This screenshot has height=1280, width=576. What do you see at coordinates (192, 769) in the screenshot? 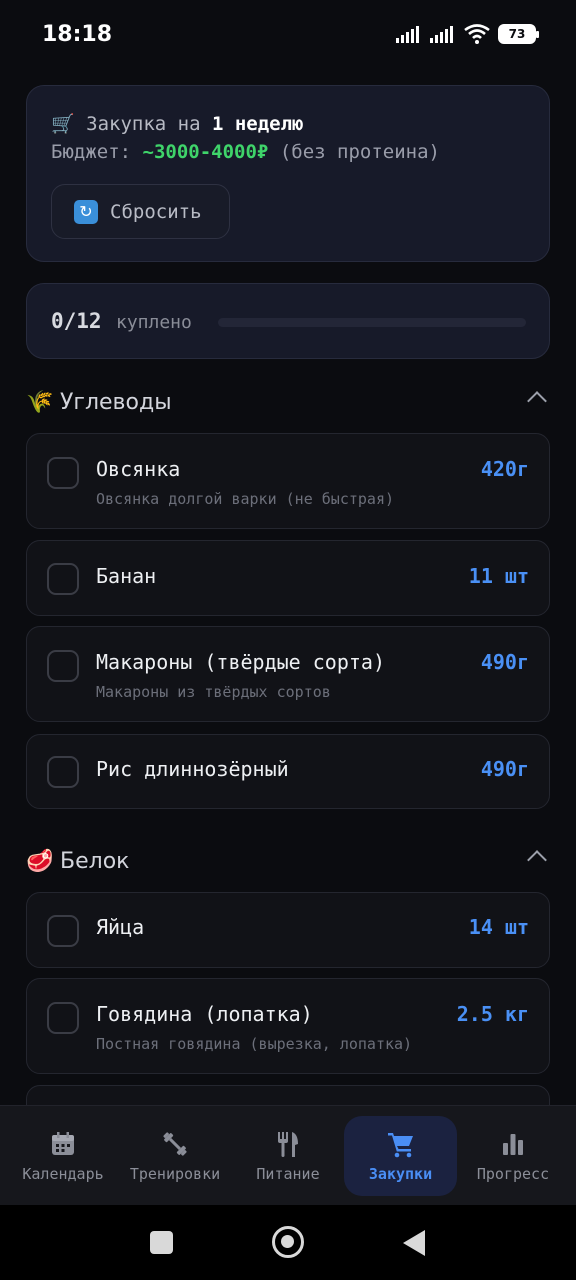
I see `item-name: Рис длиннозёрный` at bounding box center [192, 769].